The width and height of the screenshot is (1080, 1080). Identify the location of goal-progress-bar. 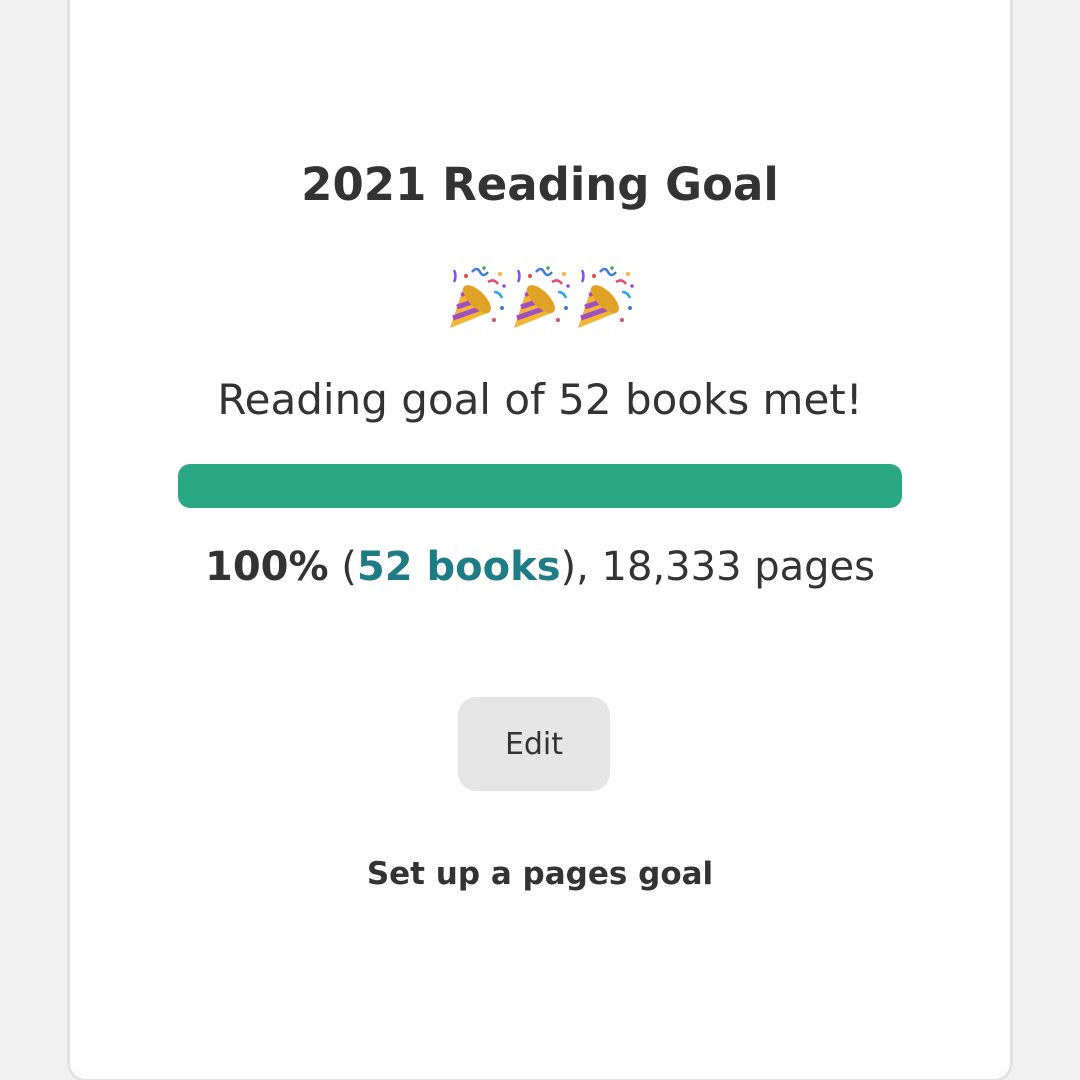
(540, 486).